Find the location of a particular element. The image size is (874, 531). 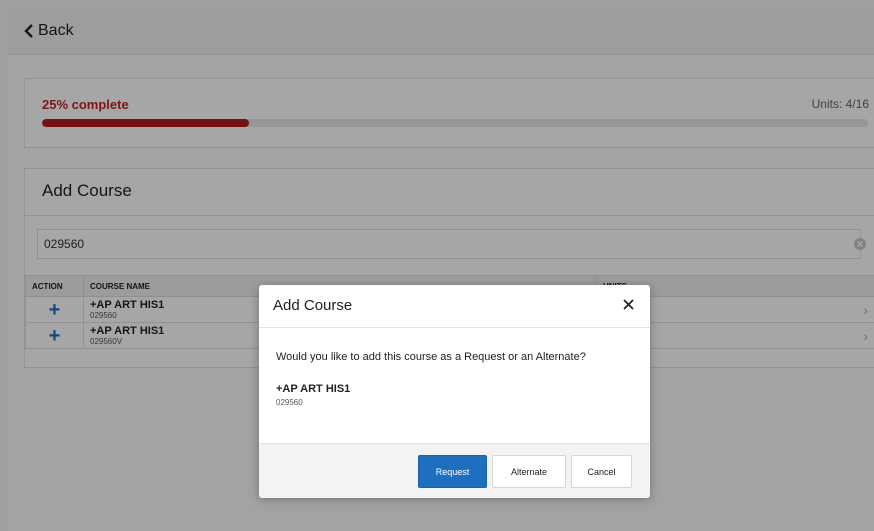

request-button: Request is located at coordinates (452, 471).